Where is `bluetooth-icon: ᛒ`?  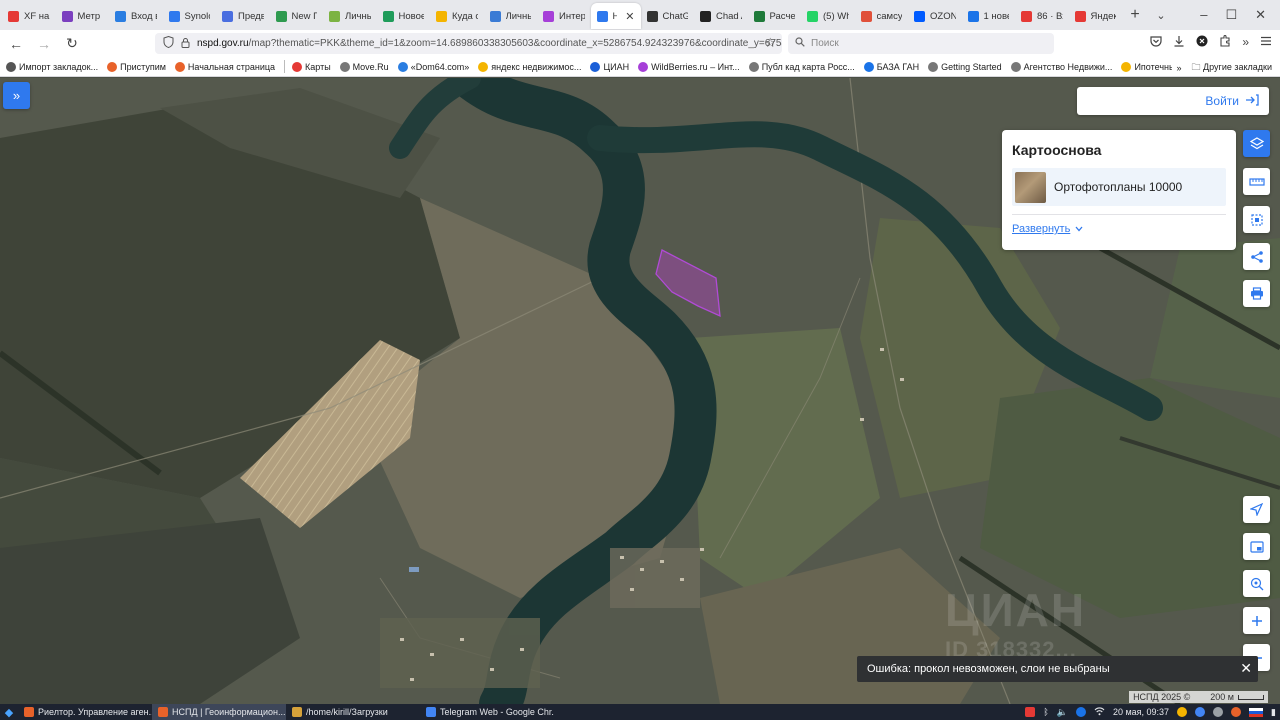 bluetooth-icon: ᛒ is located at coordinates (1045, 712).